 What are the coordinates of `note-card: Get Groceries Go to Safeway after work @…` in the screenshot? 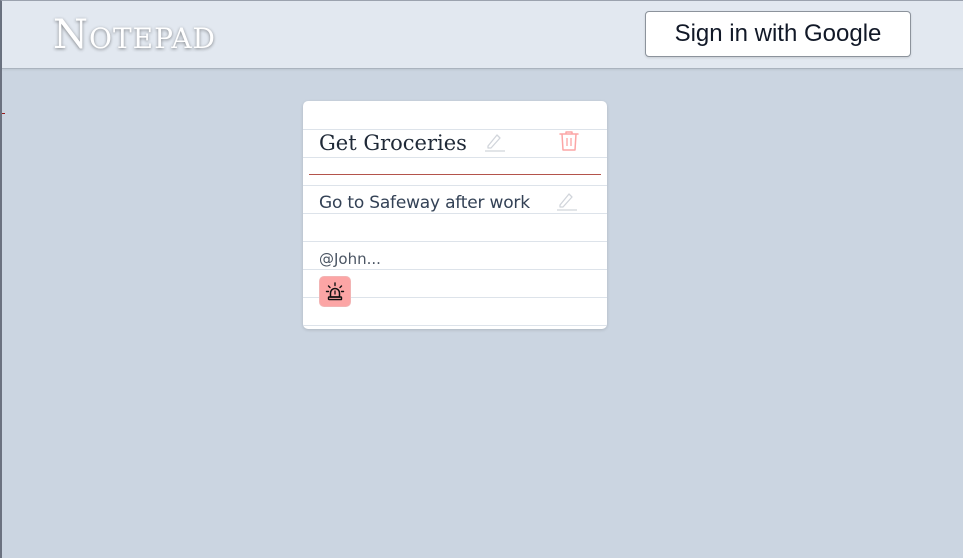 It's located at (455, 215).